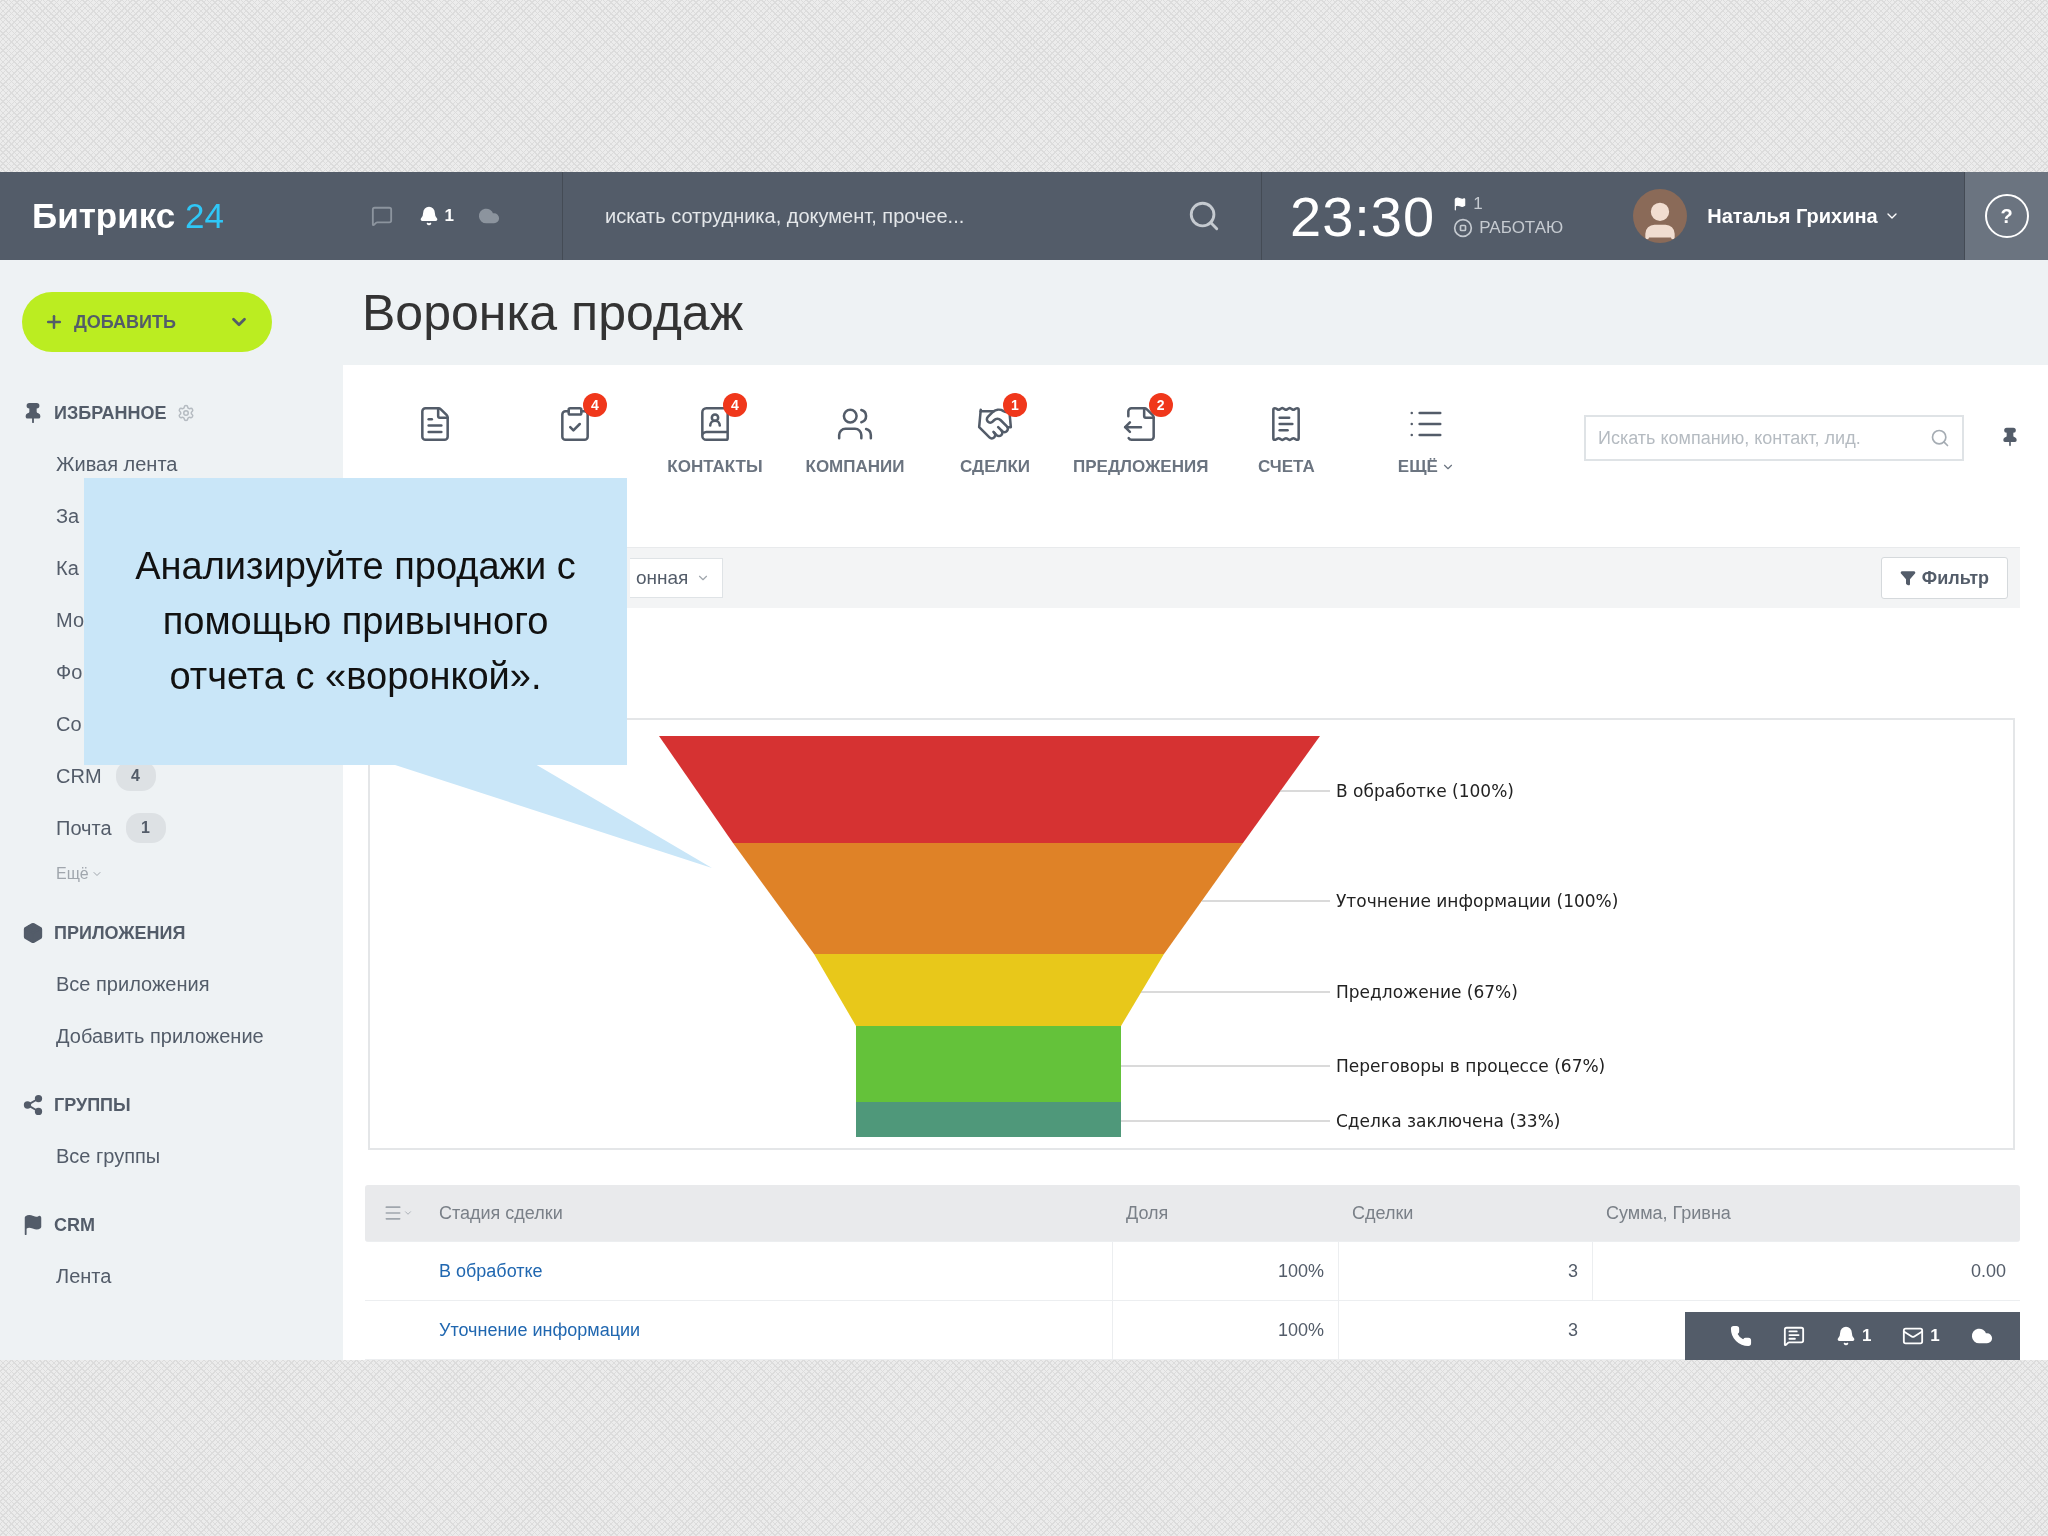 Image resolution: width=2048 pixels, height=1536 pixels. What do you see at coordinates (1427, 992) in the screenshot?
I see `funnel-label: Предложение (67%)` at bounding box center [1427, 992].